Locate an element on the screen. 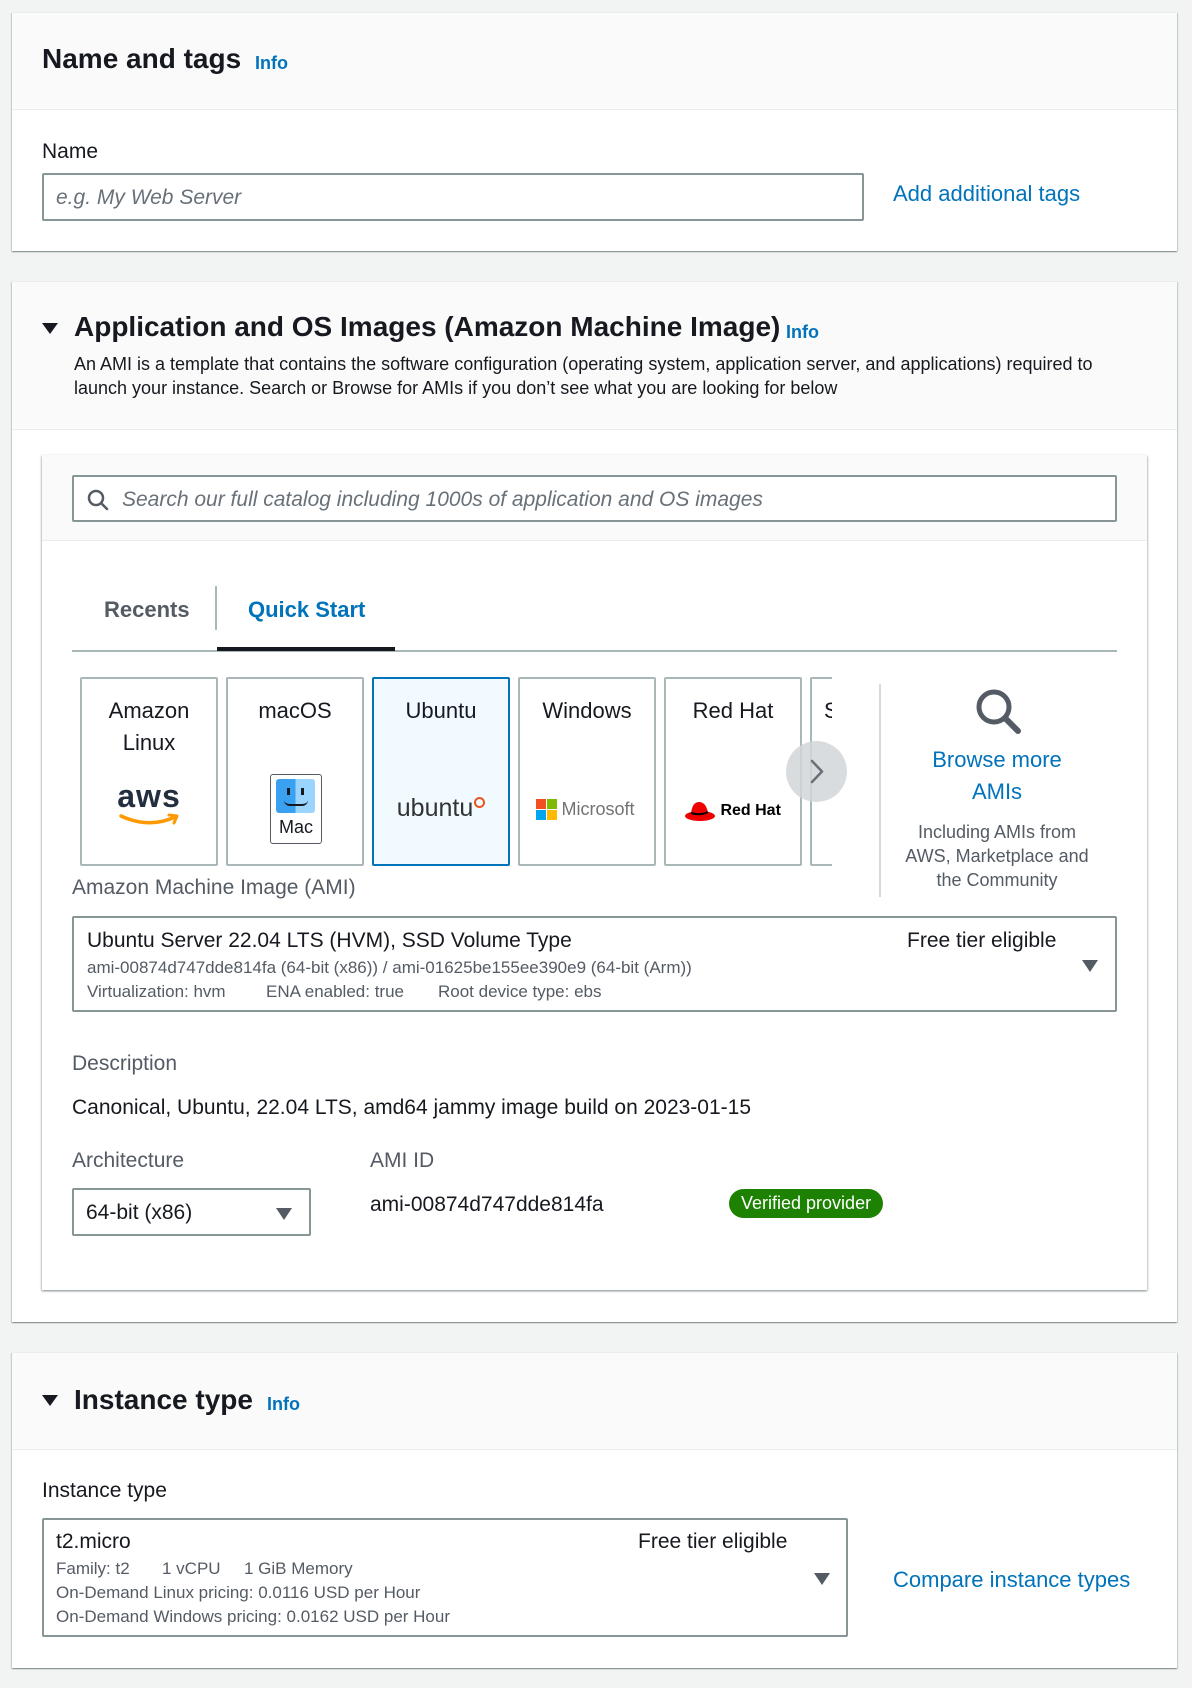 The height and width of the screenshot is (1688, 1192). red-hat-logo-icon: Red Hat is located at coordinates (732, 811).